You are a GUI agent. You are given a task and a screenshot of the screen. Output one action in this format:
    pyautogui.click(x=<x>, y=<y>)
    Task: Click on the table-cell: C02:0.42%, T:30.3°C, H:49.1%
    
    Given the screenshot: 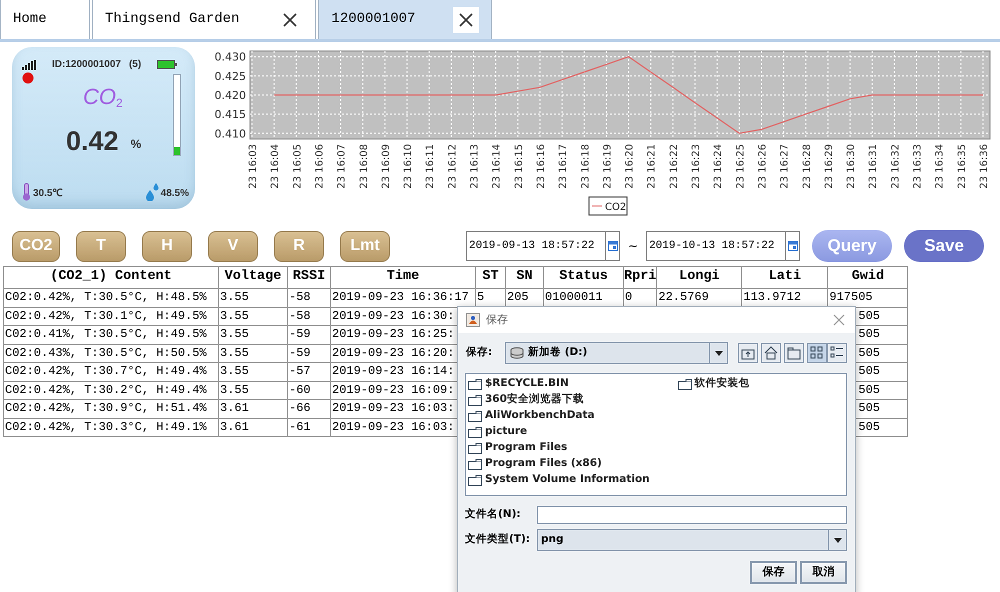 What is the action you would take?
    pyautogui.click(x=106, y=427)
    